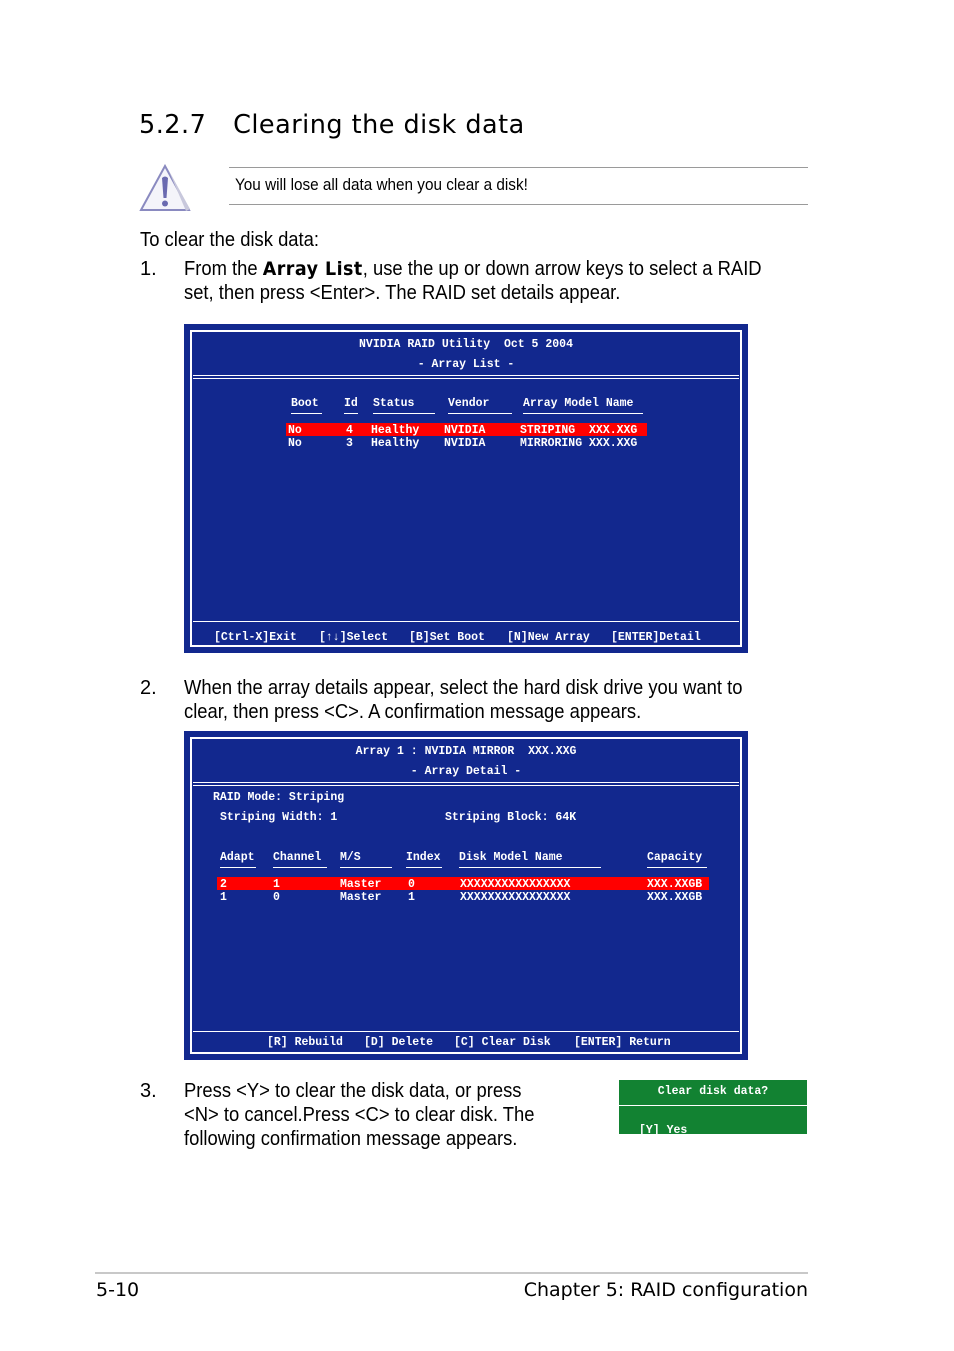 The width and height of the screenshot is (954, 1351). I want to click on cell-id: 3, so click(349, 443).